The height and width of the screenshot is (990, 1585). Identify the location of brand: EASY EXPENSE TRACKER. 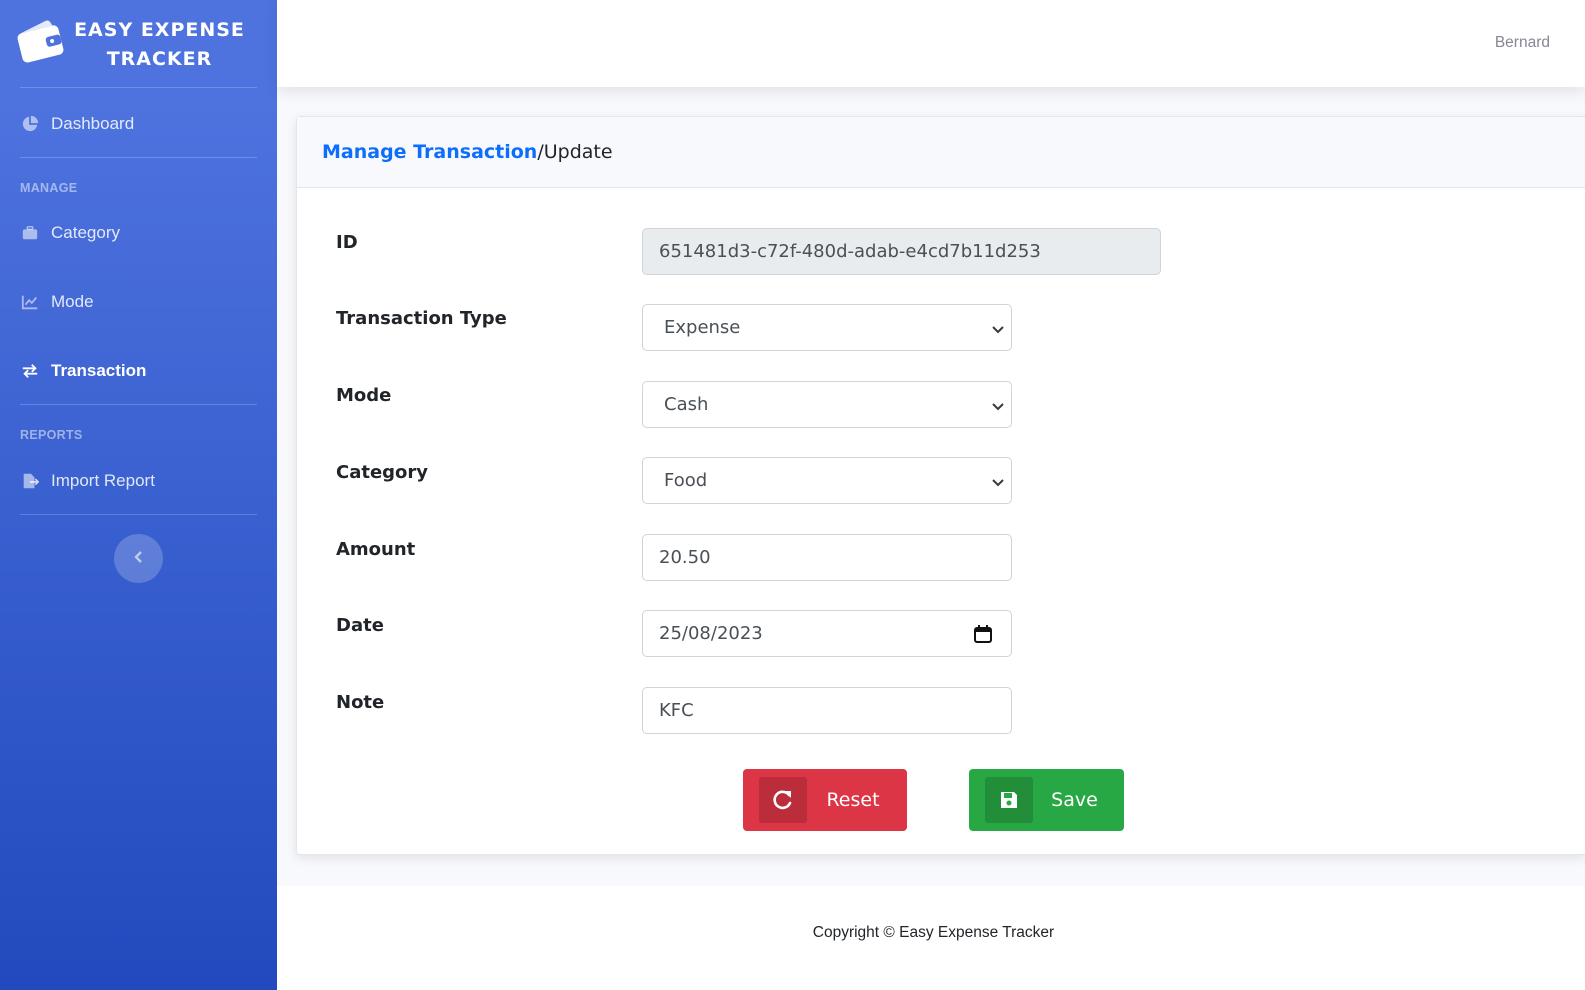
(138, 44).